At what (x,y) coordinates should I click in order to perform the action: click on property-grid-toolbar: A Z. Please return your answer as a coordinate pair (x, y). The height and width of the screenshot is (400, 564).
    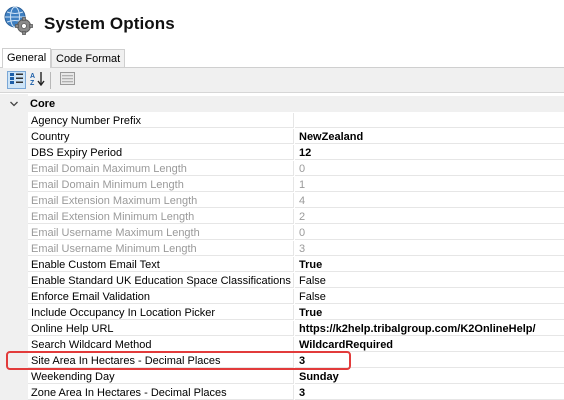
    Looking at the image, I should click on (282, 80).